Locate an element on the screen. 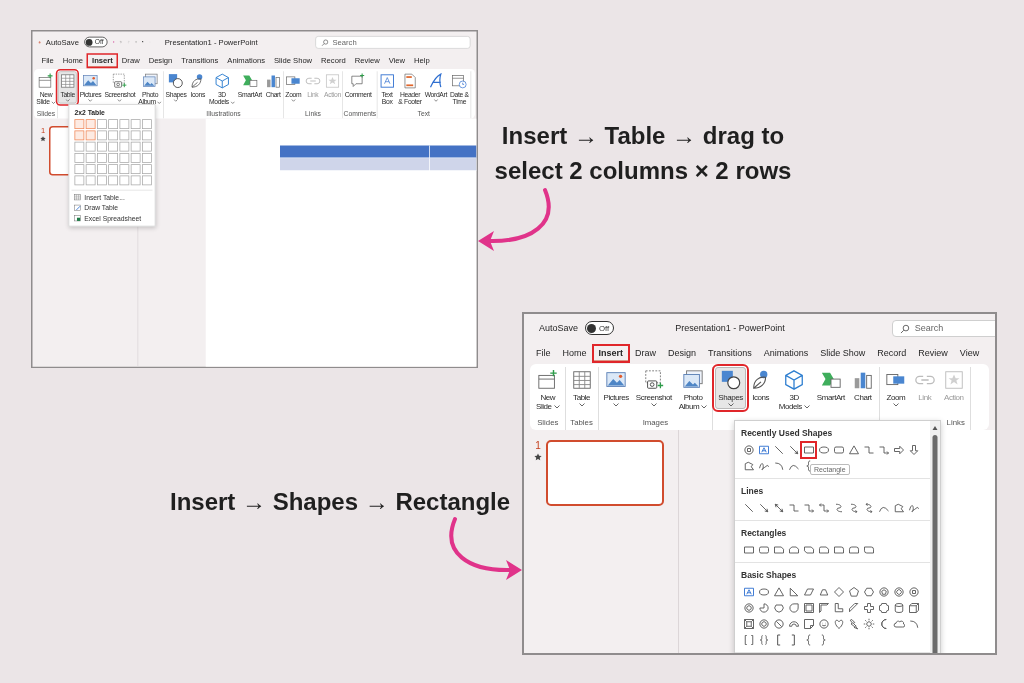  ribbon-tab: Slide Show is located at coordinates (843, 353).